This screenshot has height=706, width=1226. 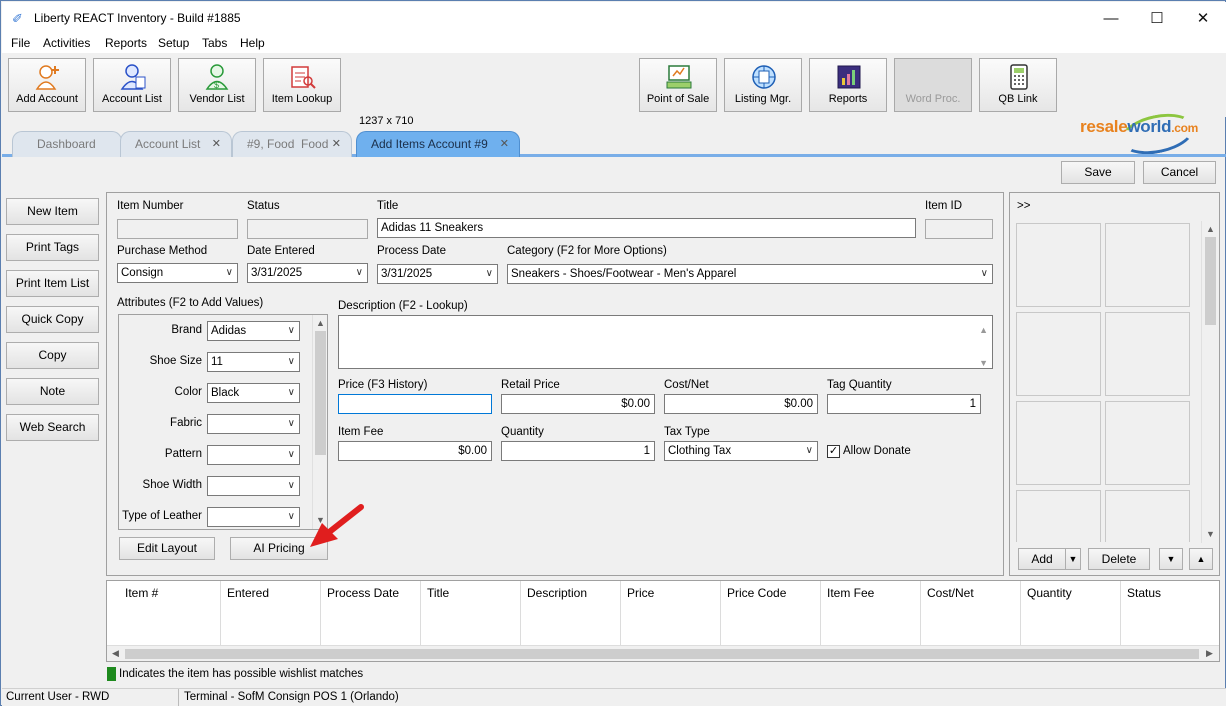 What do you see at coordinates (1169, 613) in the screenshot?
I see `column-header: Status` at bounding box center [1169, 613].